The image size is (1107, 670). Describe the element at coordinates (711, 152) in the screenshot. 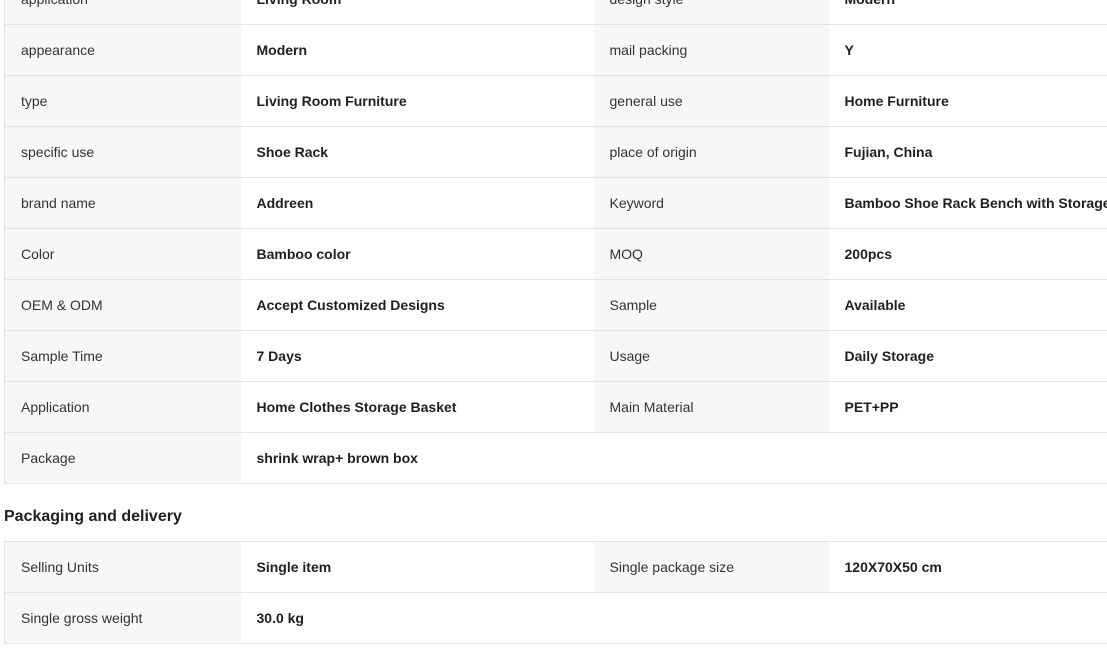

I see `attribute-label: place of origin` at that location.